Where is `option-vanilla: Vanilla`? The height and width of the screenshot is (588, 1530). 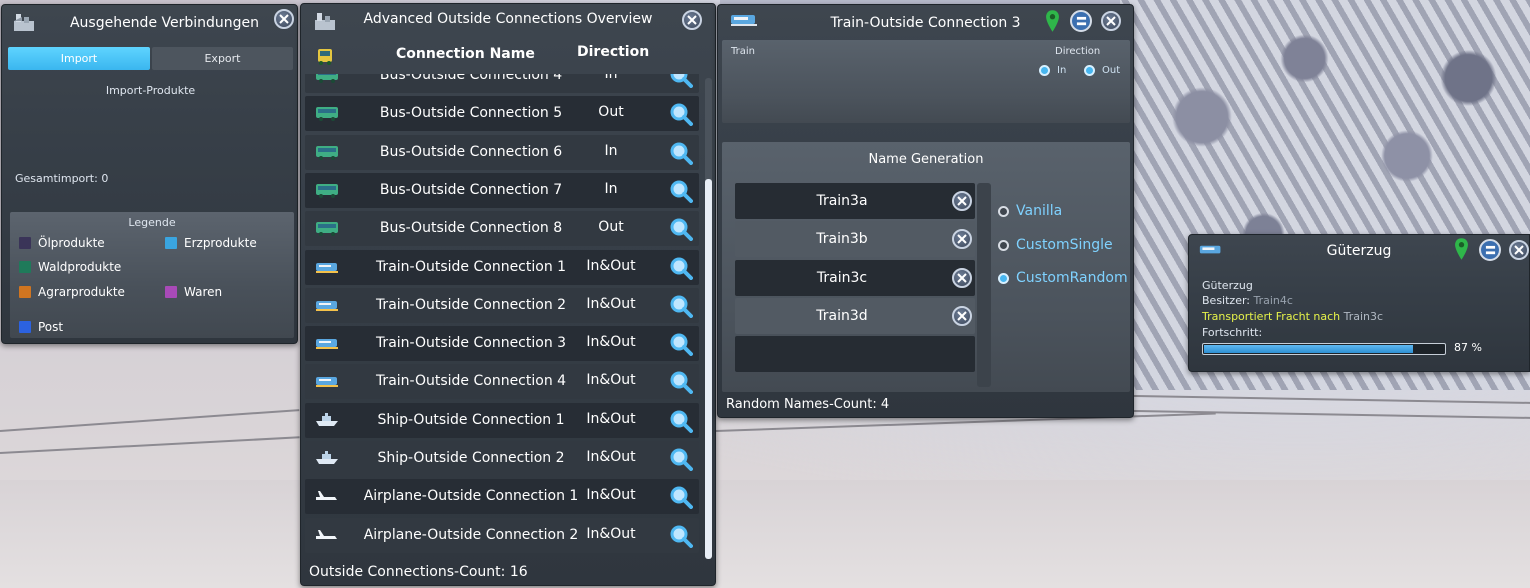
option-vanilla: Vanilla is located at coordinates (1030, 211).